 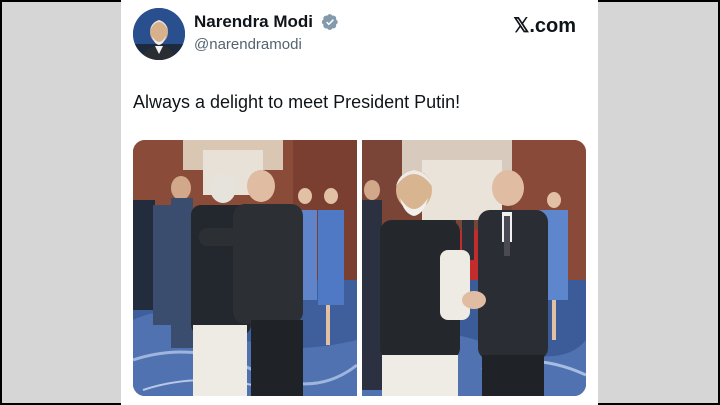 What do you see at coordinates (253, 22) in the screenshot?
I see `author-name: Narendra Modi` at bounding box center [253, 22].